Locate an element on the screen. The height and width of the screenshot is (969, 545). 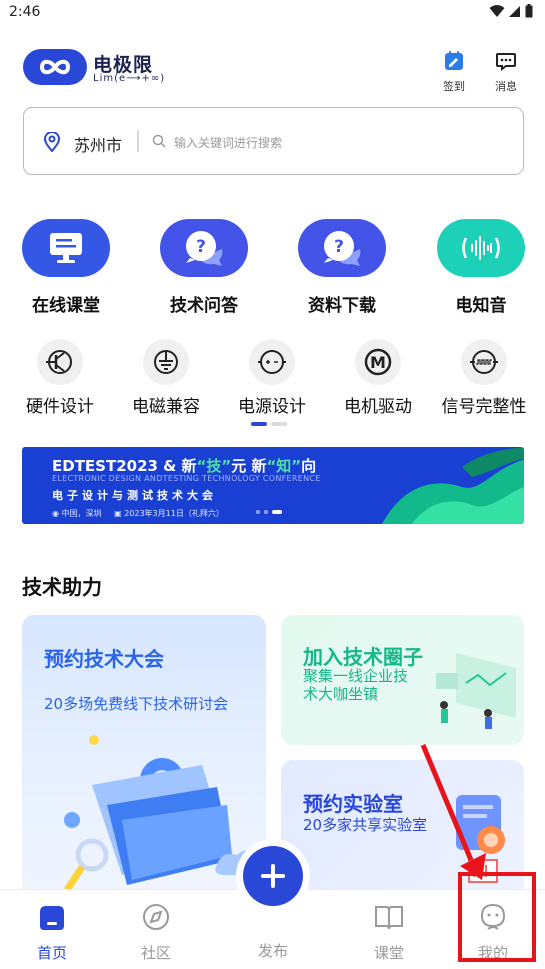
tab-label: 课堂 is located at coordinates (388, 953).